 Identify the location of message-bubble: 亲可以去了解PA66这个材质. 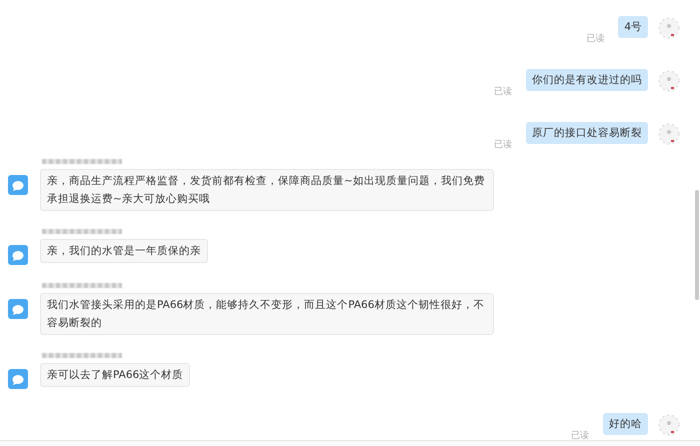
(115, 375).